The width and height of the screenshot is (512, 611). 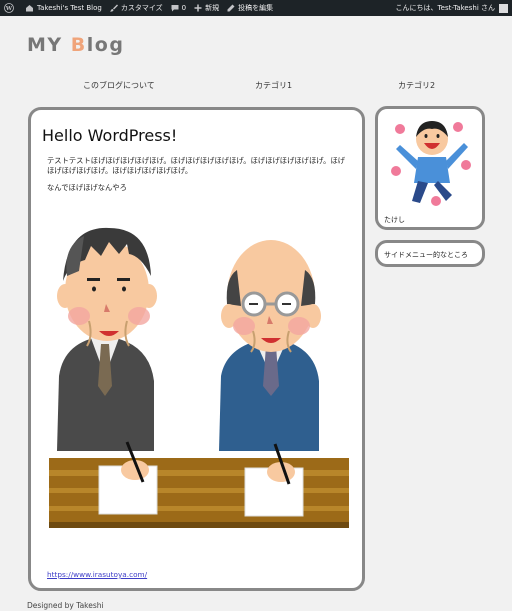 I want to click on plus-icon, so click(x=198, y=8).